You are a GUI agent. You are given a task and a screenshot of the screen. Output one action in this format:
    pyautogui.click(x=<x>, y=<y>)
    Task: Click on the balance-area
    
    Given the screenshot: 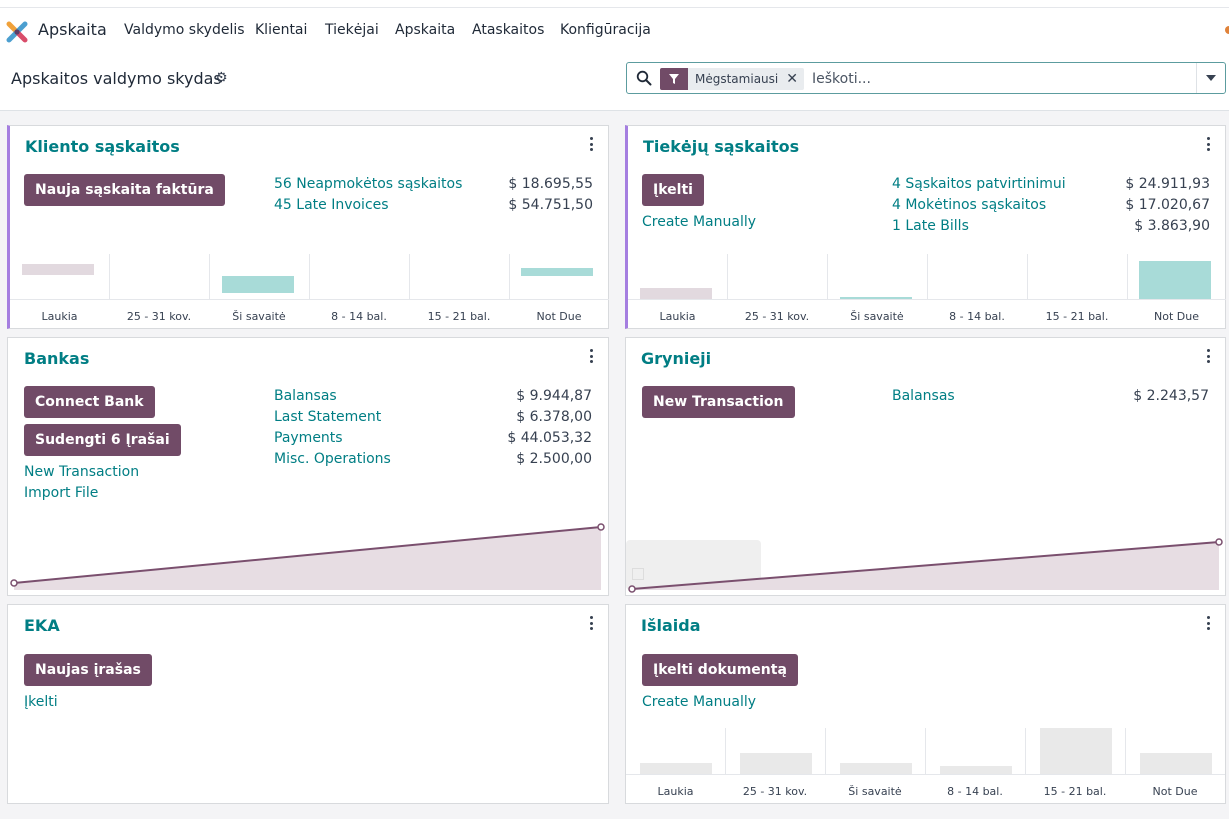 What is the action you would take?
    pyautogui.click(x=307, y=558)
    